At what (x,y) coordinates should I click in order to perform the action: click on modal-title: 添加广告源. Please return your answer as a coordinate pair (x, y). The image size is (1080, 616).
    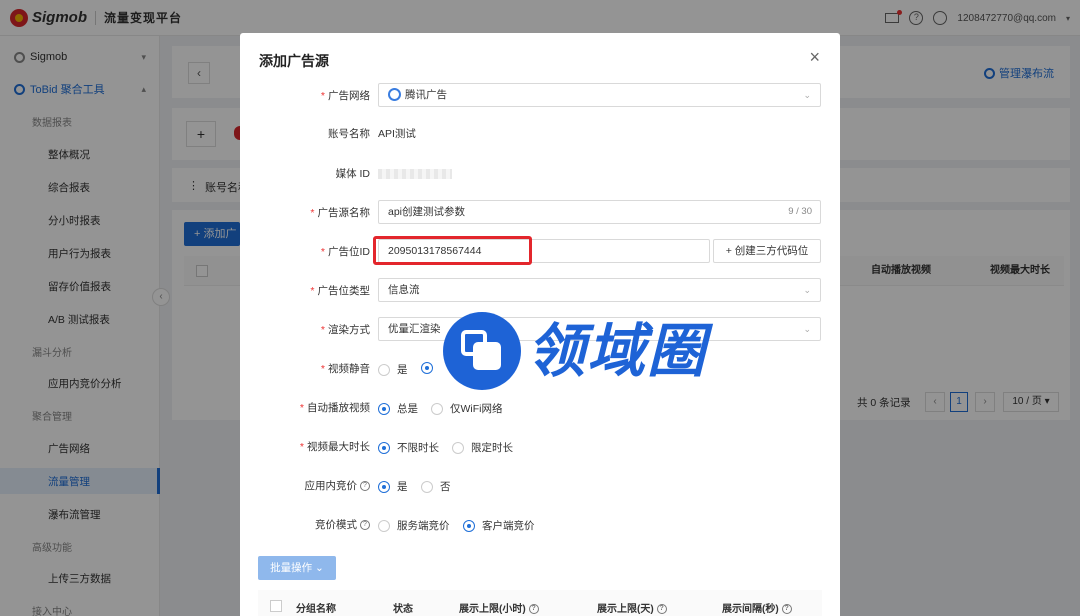
    Looking at the image, I should click on (294, 61).